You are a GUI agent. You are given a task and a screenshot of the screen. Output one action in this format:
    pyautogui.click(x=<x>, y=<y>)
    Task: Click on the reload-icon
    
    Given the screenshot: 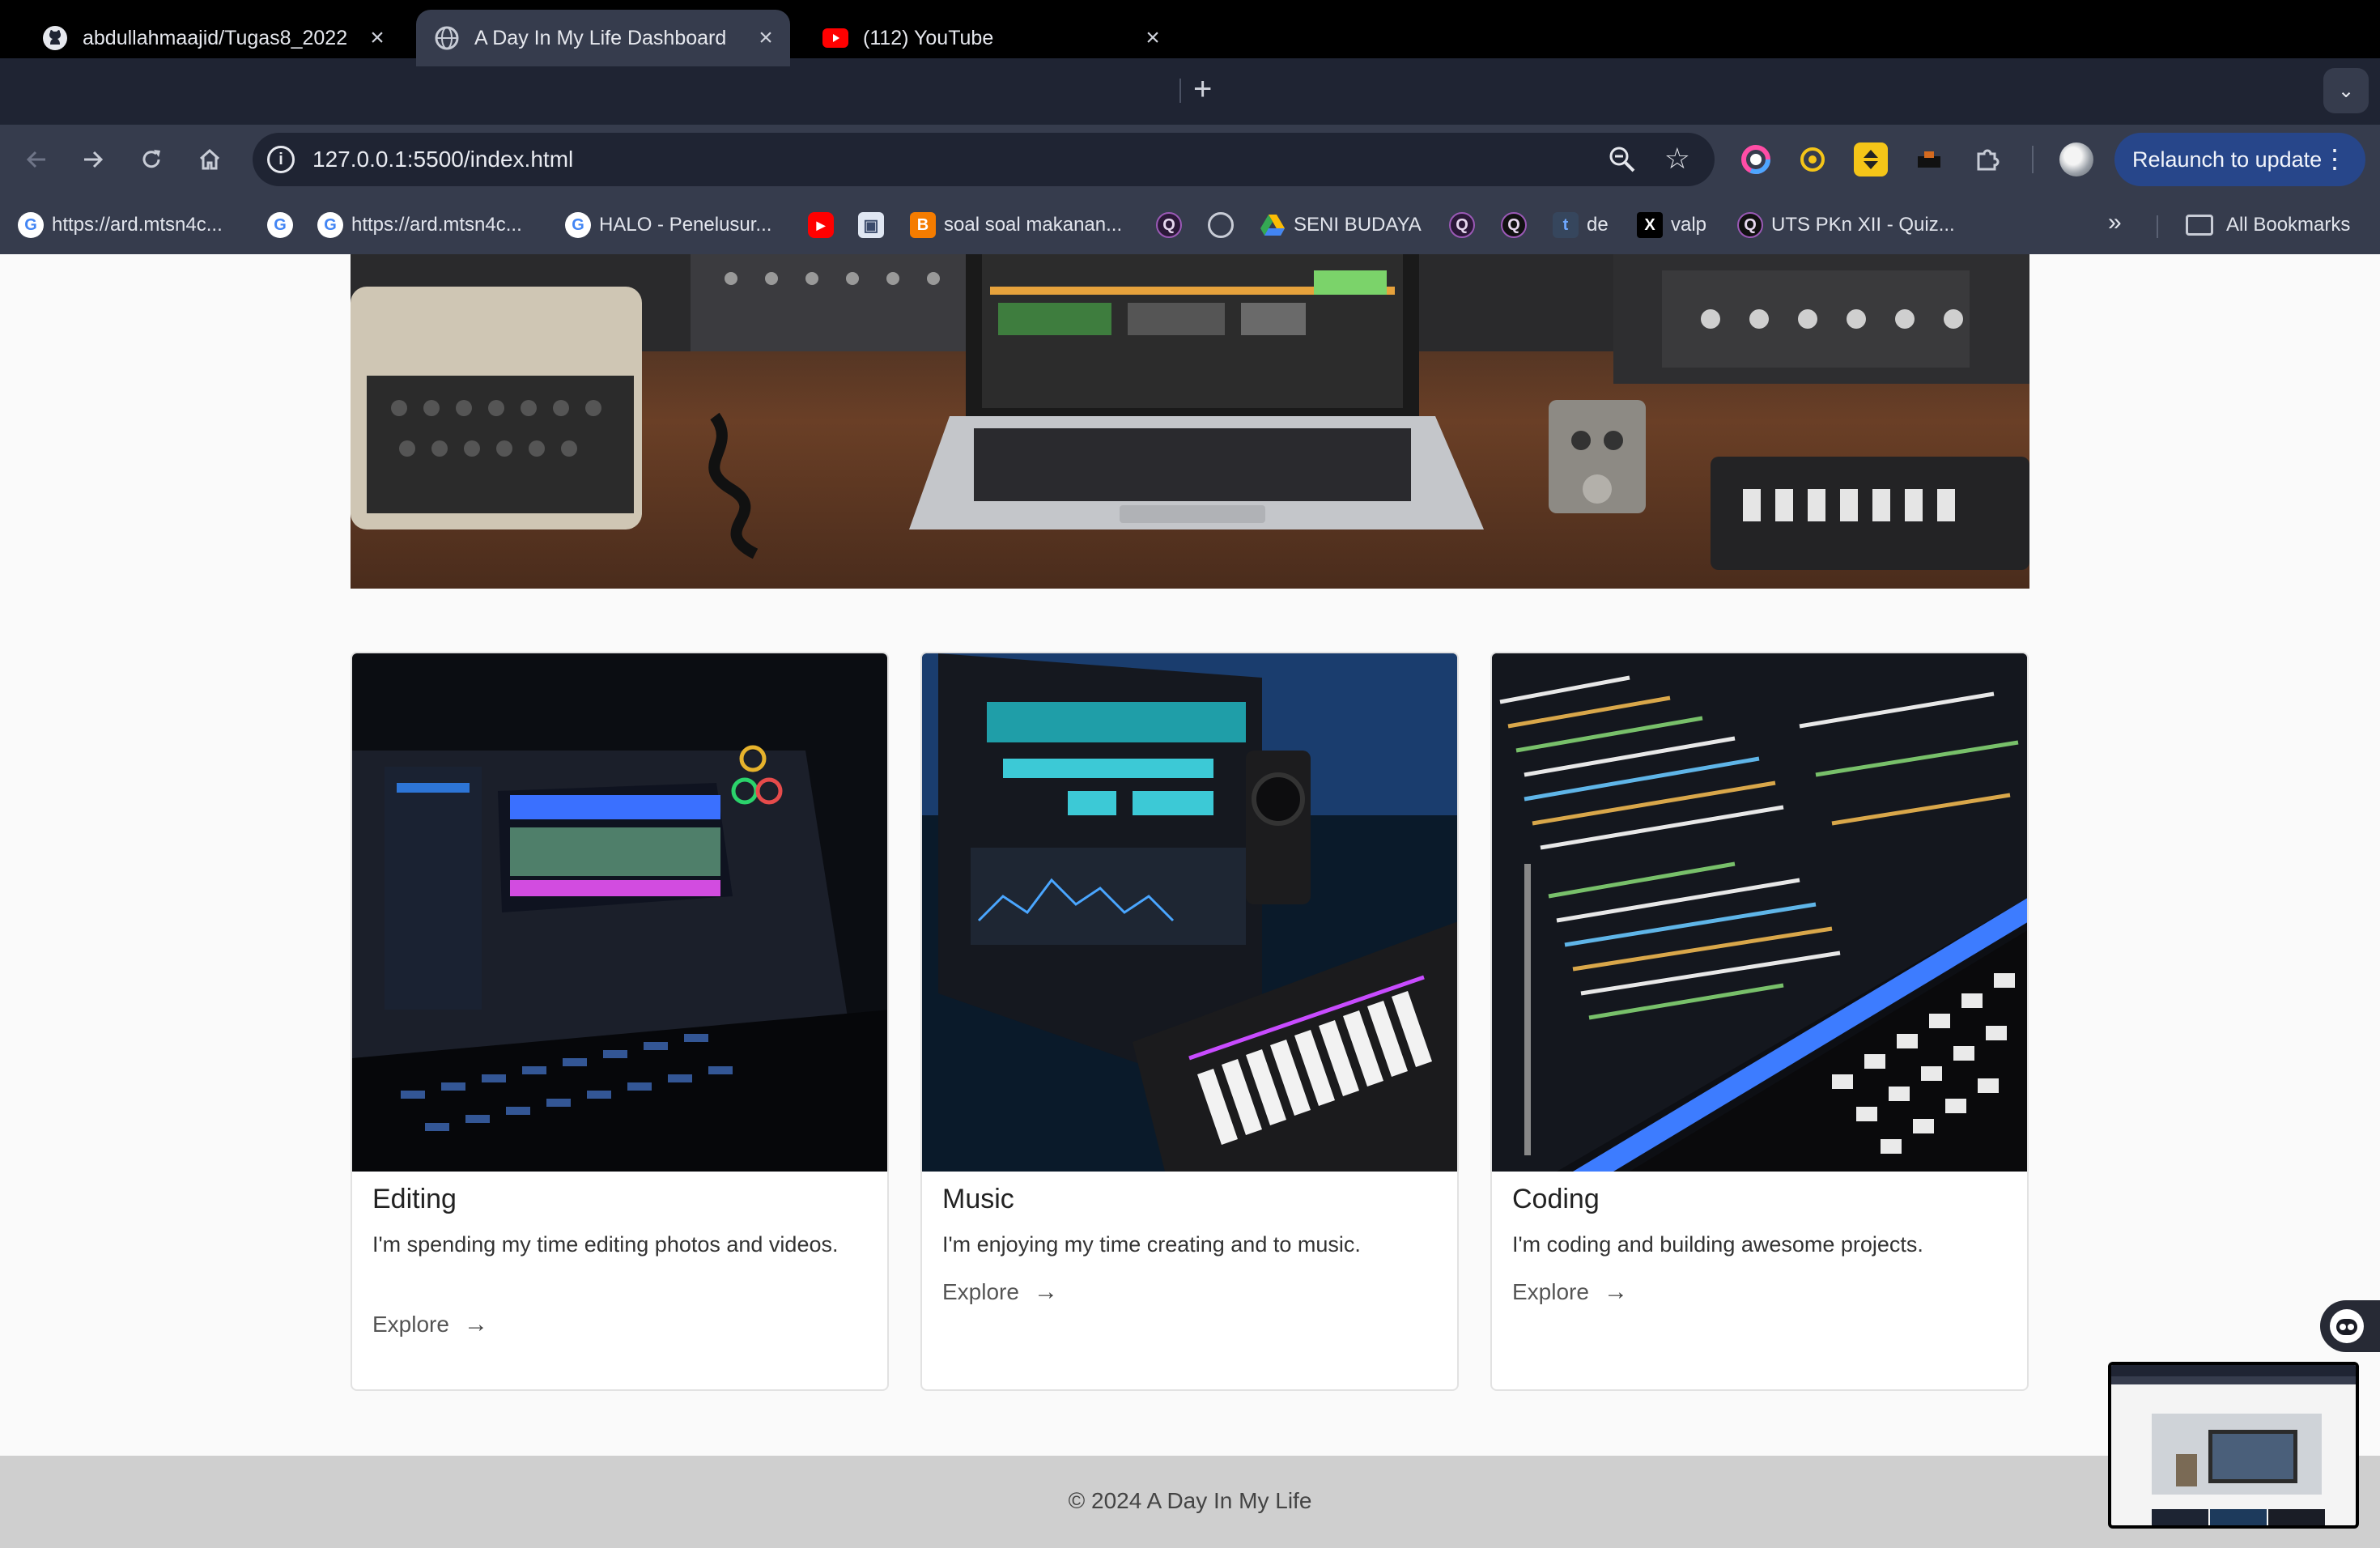 What is the action you would take?
    pyautogui.click(x=151, y=159)
    